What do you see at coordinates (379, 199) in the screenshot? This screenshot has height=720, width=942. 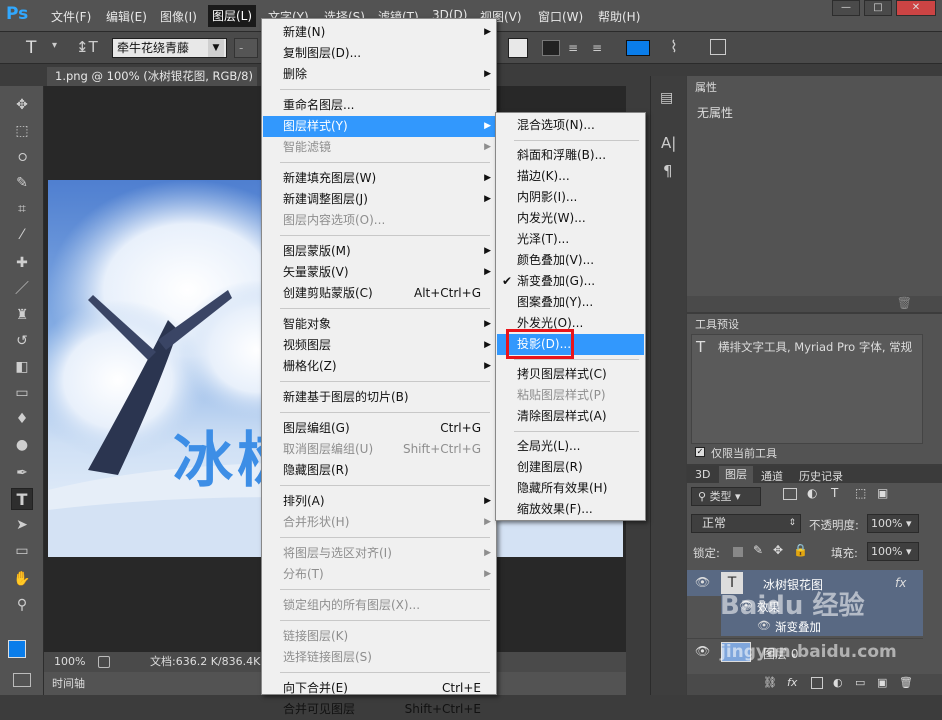 I see `layer-menu-item: 新建调整图层(J) ▶` at bounding box center [379, 199].